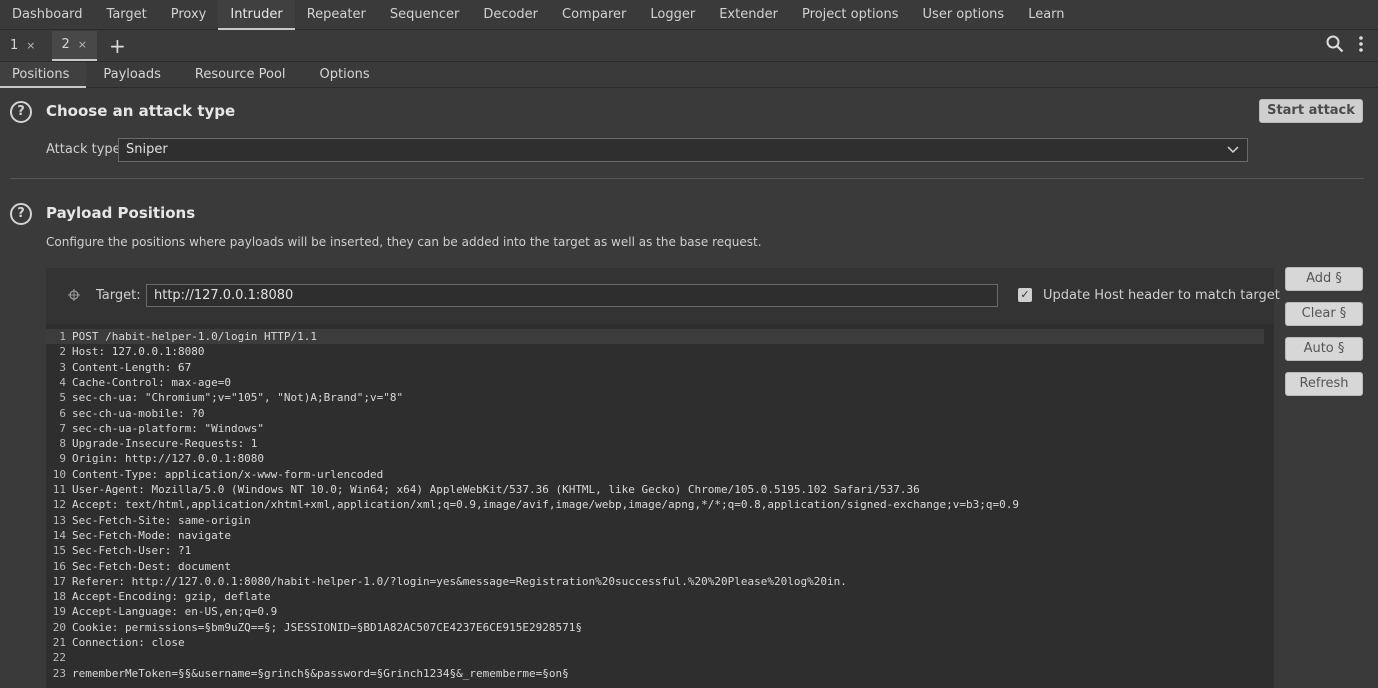 Image resolution: width=1378 pixels, height=688 pixels. I want to click on line-number: 18, so click(59, 597).